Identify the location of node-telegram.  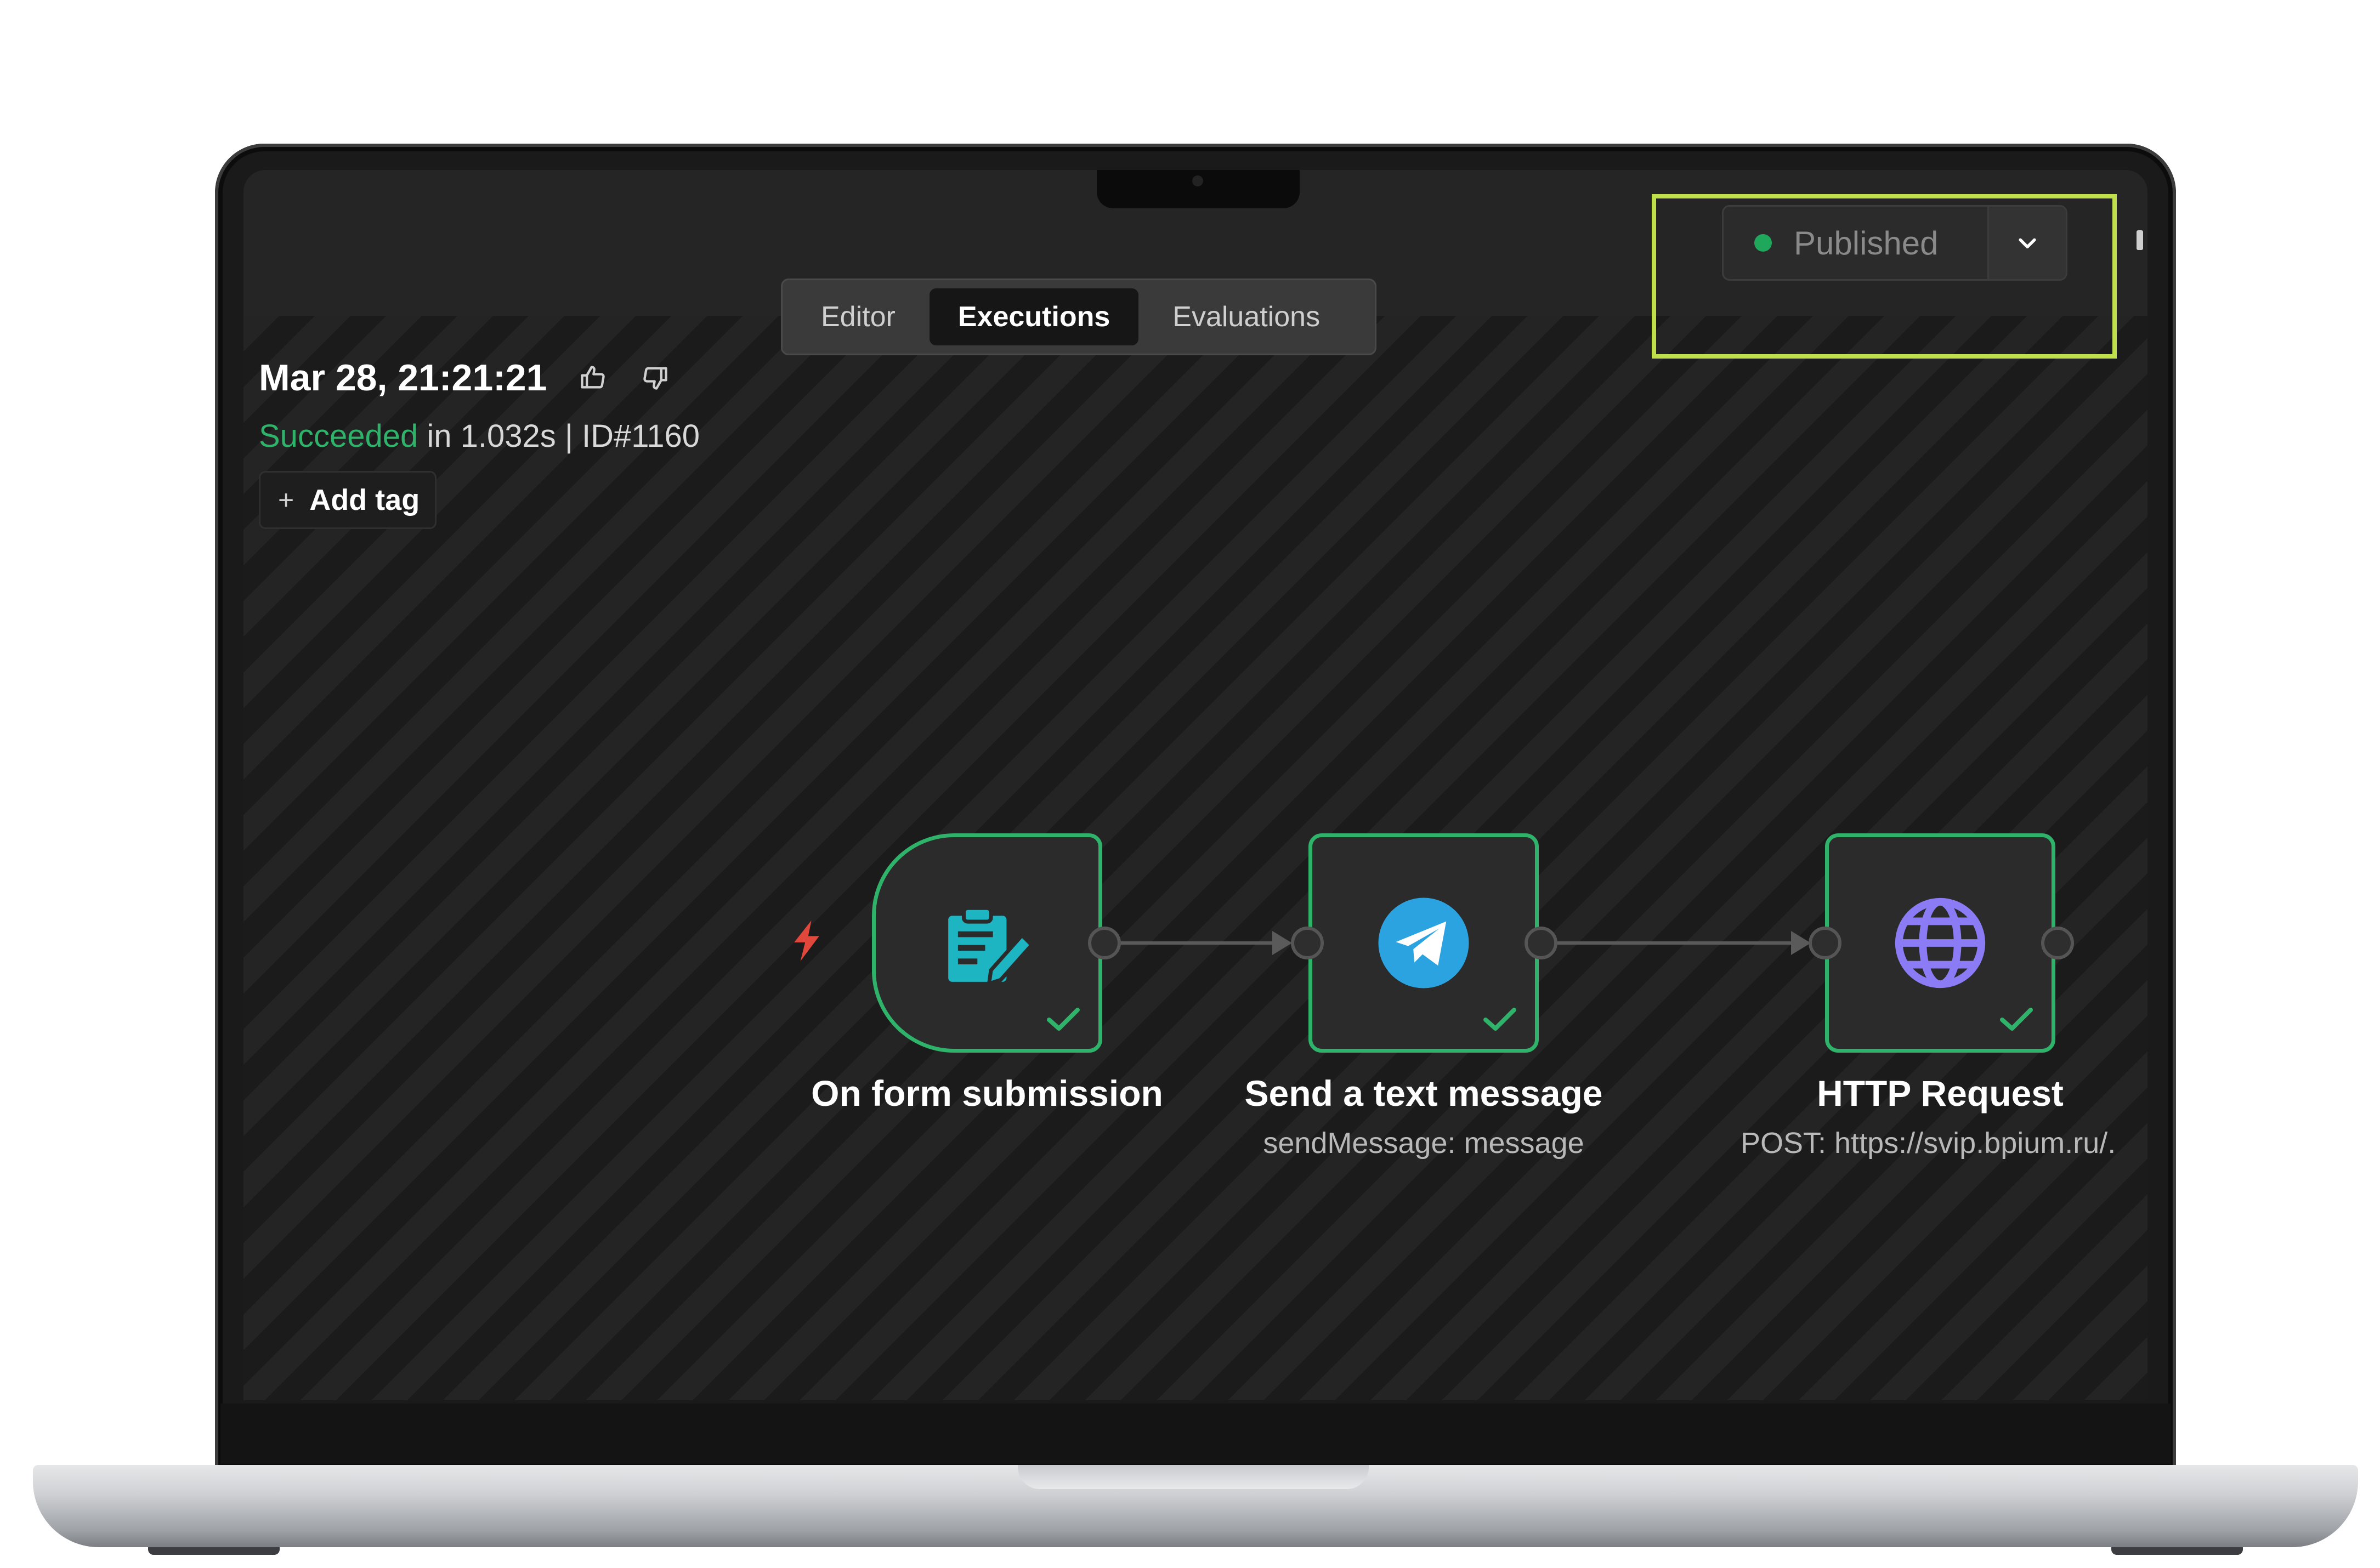
(1423, 943).